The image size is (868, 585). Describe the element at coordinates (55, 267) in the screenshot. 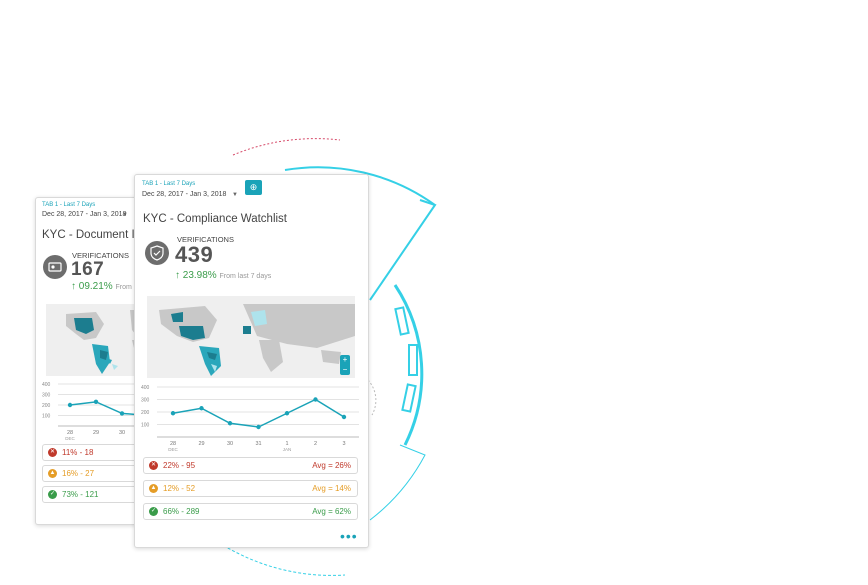

I see `id-card-icon` at that location.